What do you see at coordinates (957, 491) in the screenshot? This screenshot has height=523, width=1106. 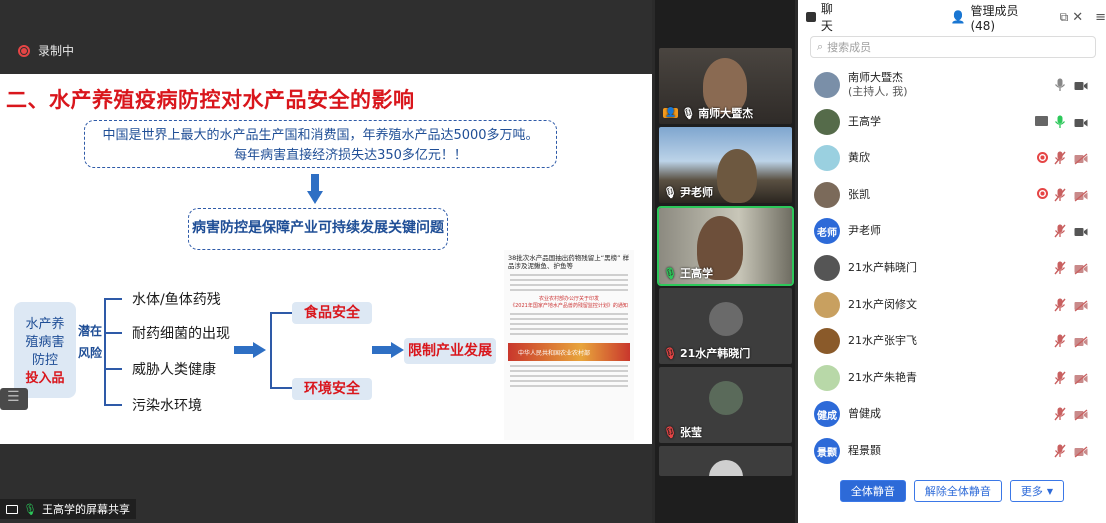 I see `unmute-all-button: 解除全体静音` at bounding box center [957, 491].